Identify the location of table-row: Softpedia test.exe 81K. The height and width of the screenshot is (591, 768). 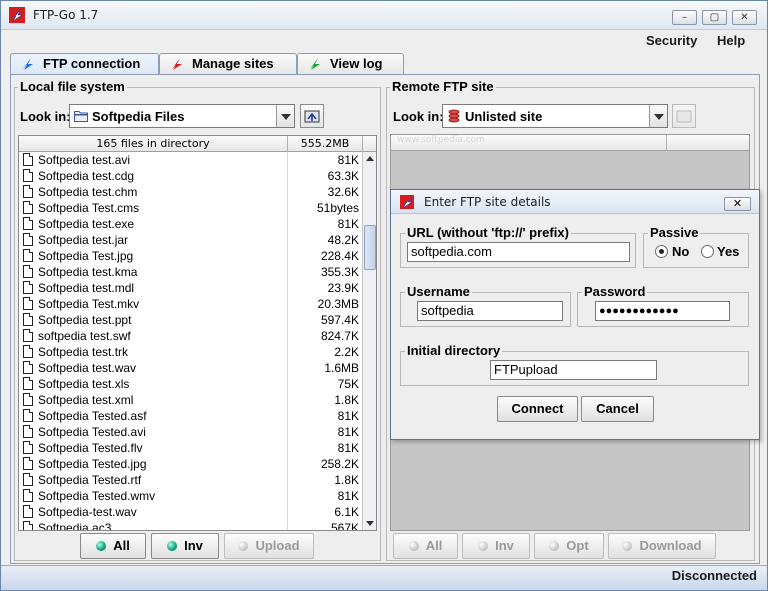
(191, 224).